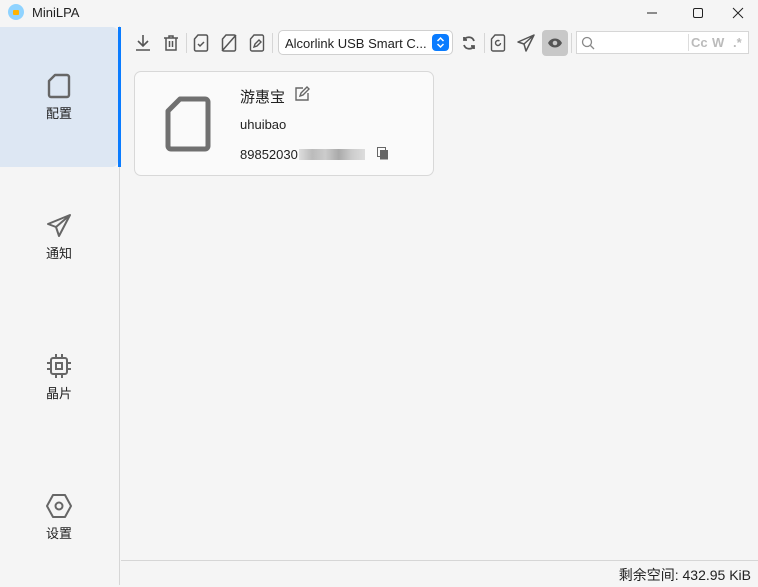 This screenshot has width=758, height=587. I want to click on app-logo-icon, so click(16, 12).